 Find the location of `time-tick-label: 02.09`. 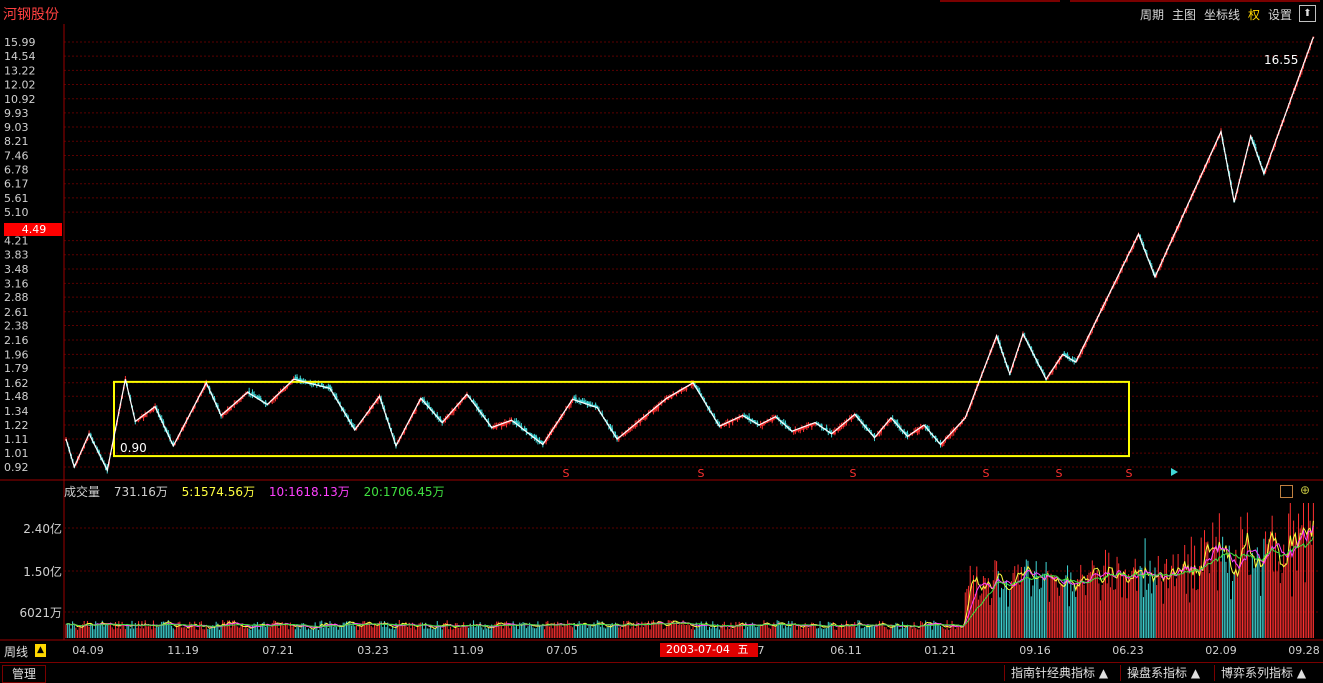

time-tick-label: 02.09 is located at coordinates (1221, 650).